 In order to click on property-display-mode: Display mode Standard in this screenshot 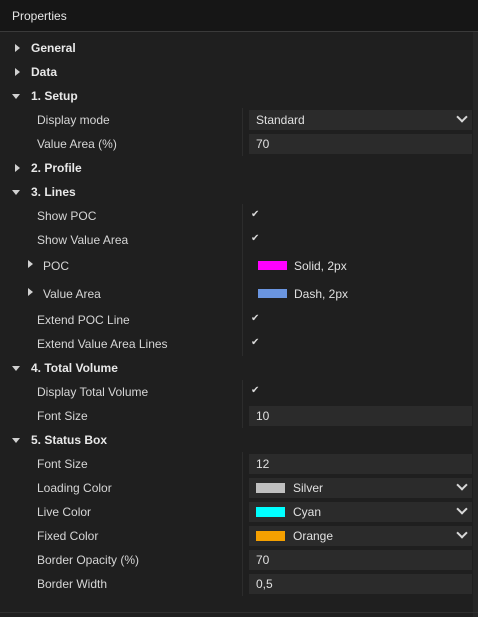, I will do `click(239, 120)`.